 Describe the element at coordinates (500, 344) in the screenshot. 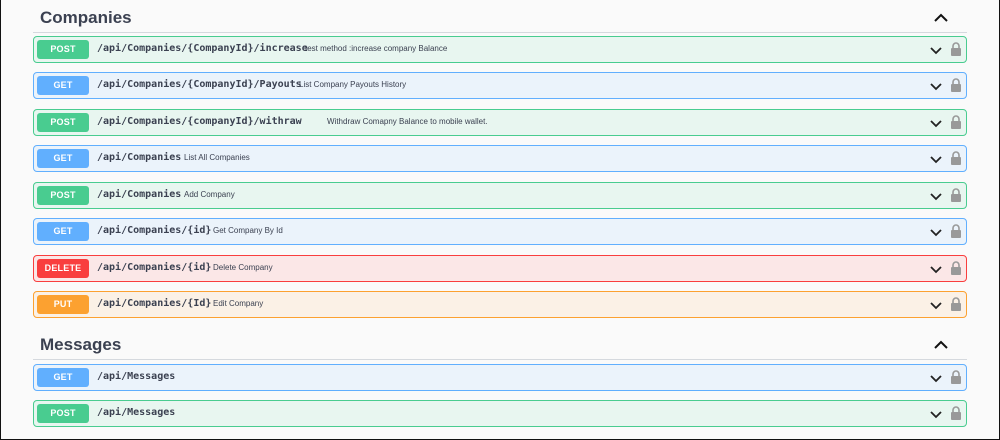

I see `section-header-messages: Messages` at that location.